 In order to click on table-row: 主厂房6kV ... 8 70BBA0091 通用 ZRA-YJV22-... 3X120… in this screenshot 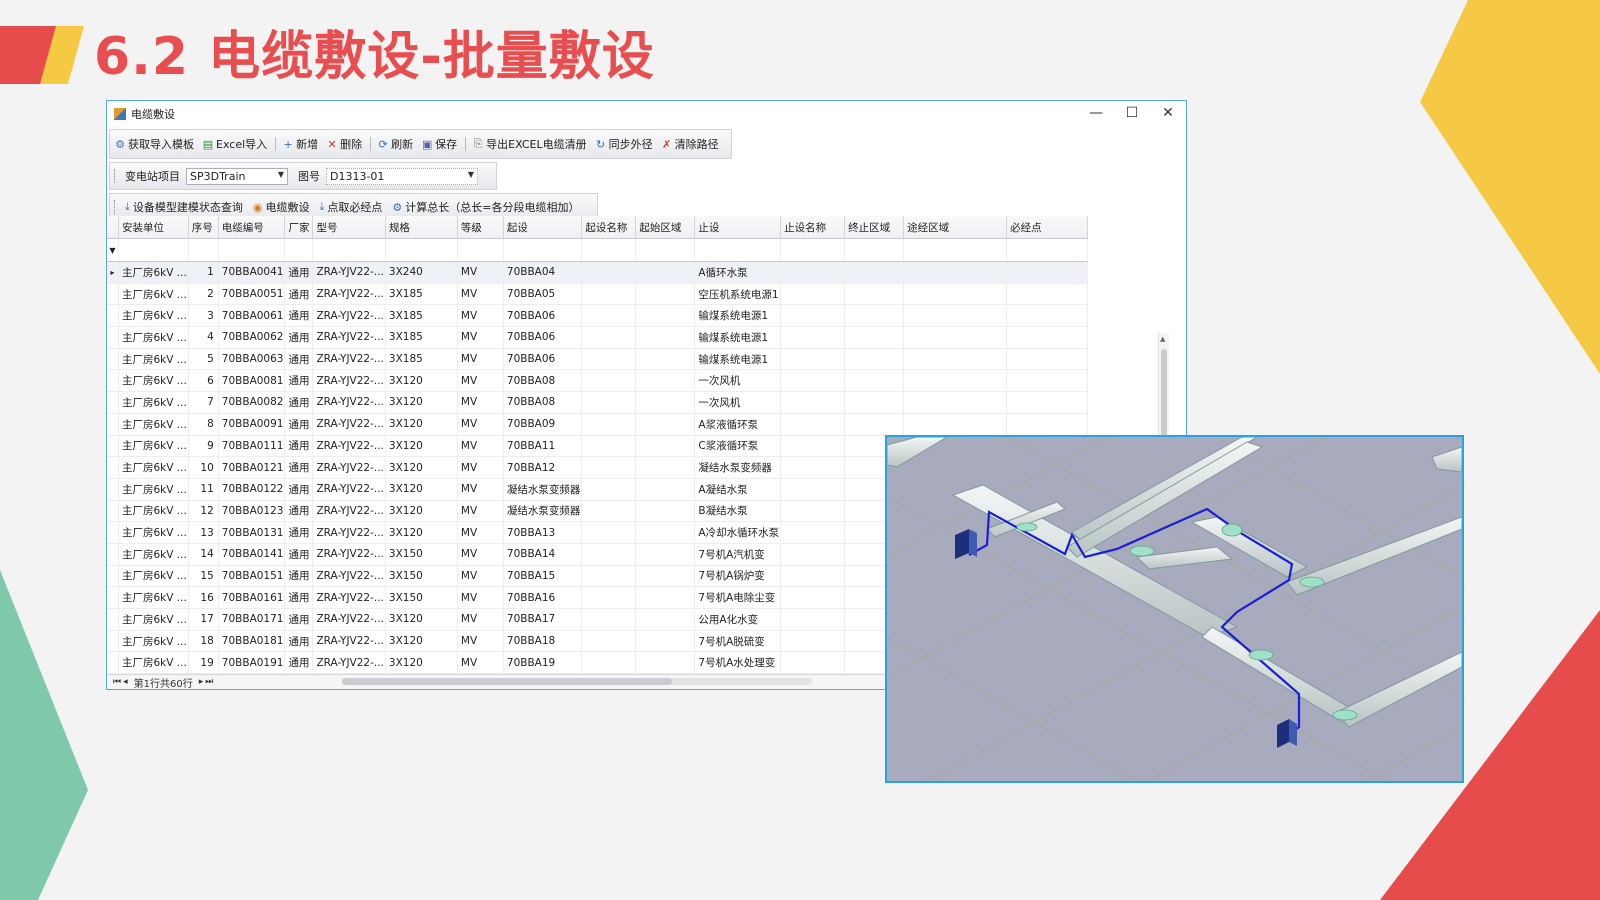, I will do `click(598, 424)`.